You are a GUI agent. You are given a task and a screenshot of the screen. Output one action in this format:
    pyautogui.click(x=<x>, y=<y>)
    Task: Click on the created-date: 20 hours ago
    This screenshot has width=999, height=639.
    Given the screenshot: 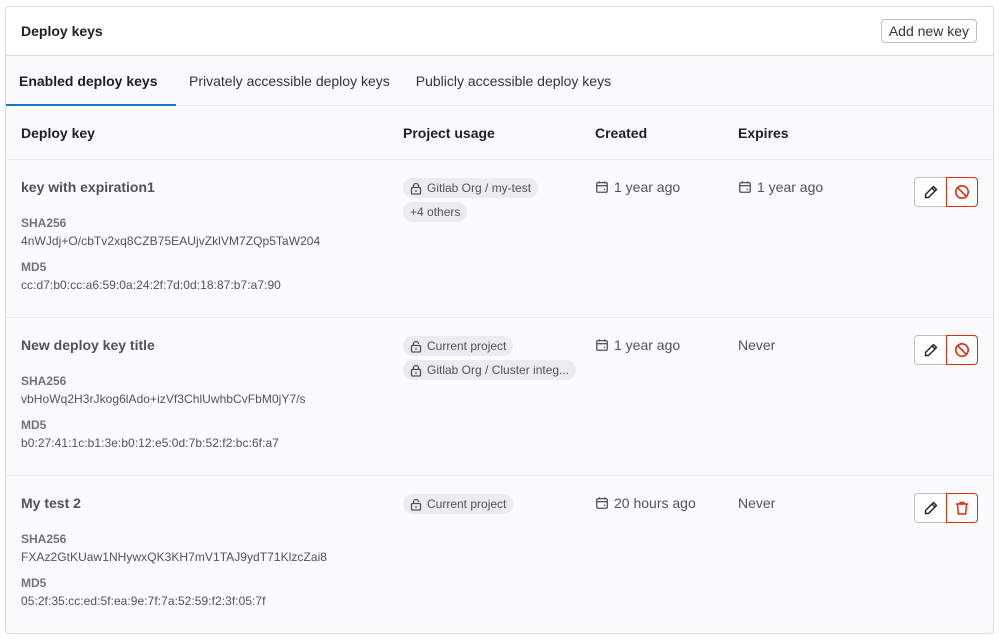 What is the action you would take?
    pyautogui.click(x=645, y=503)
    